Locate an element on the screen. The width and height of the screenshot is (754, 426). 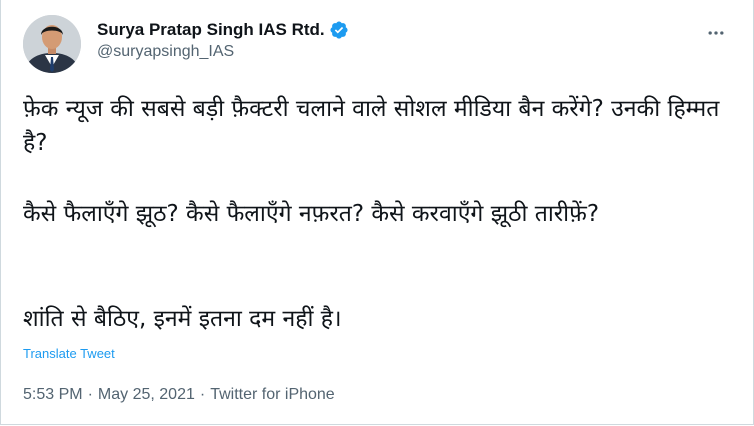
tweet-paragraph: शांति से बैठिए, इनमें इतना दम नहीं है। is located at coordinates (182, 319).